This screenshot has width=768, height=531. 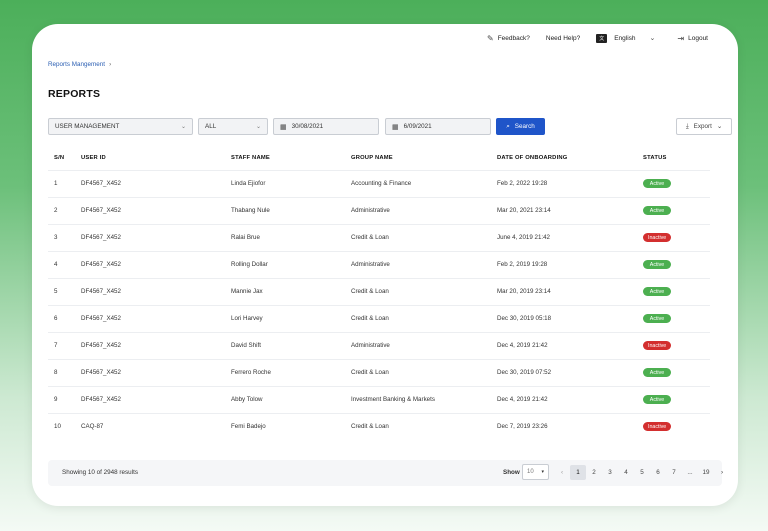 I want to click on date-from-field: ▦ 30/08/2021, so click(x=326, y=126).